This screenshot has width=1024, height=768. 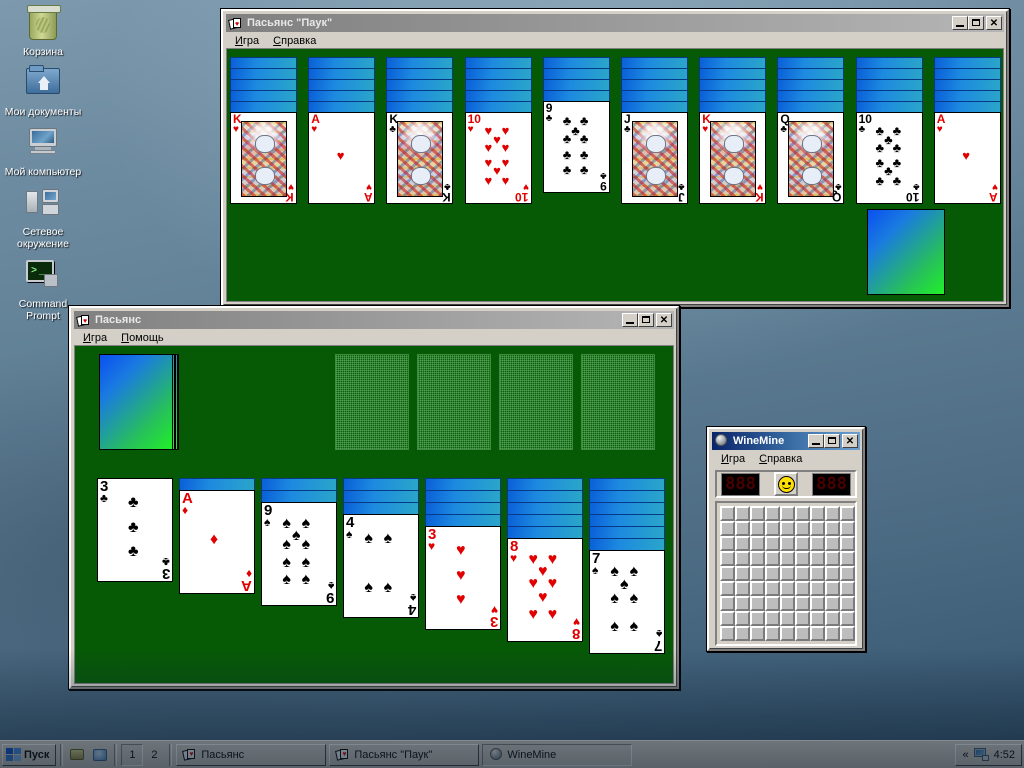 What do you see at coordinates (299, 542) in the screenshot?
I see `tableau-column: 9 ♠ 9 ♠ ♠ ♠ ♠ ♠ ♠ ♠ ♠ ♠ ♠` at bounding box center [299, 542].